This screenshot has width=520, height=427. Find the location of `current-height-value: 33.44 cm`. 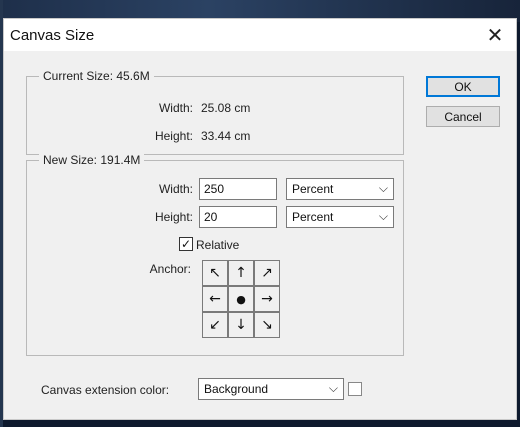

current-height-value: 33.44 cm is located at coordinates (226, 136).